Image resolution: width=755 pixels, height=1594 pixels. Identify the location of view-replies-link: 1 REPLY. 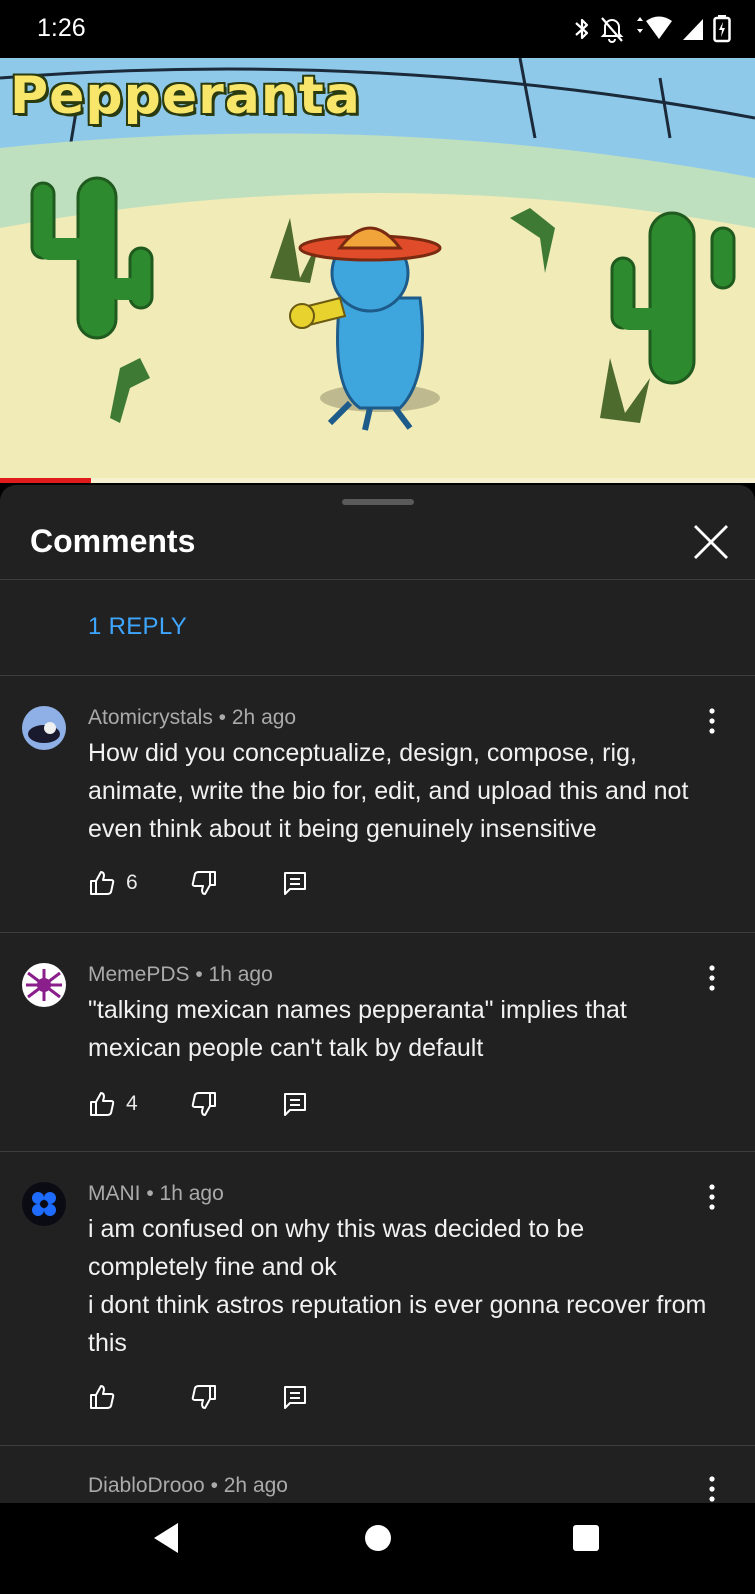
(137, 627).